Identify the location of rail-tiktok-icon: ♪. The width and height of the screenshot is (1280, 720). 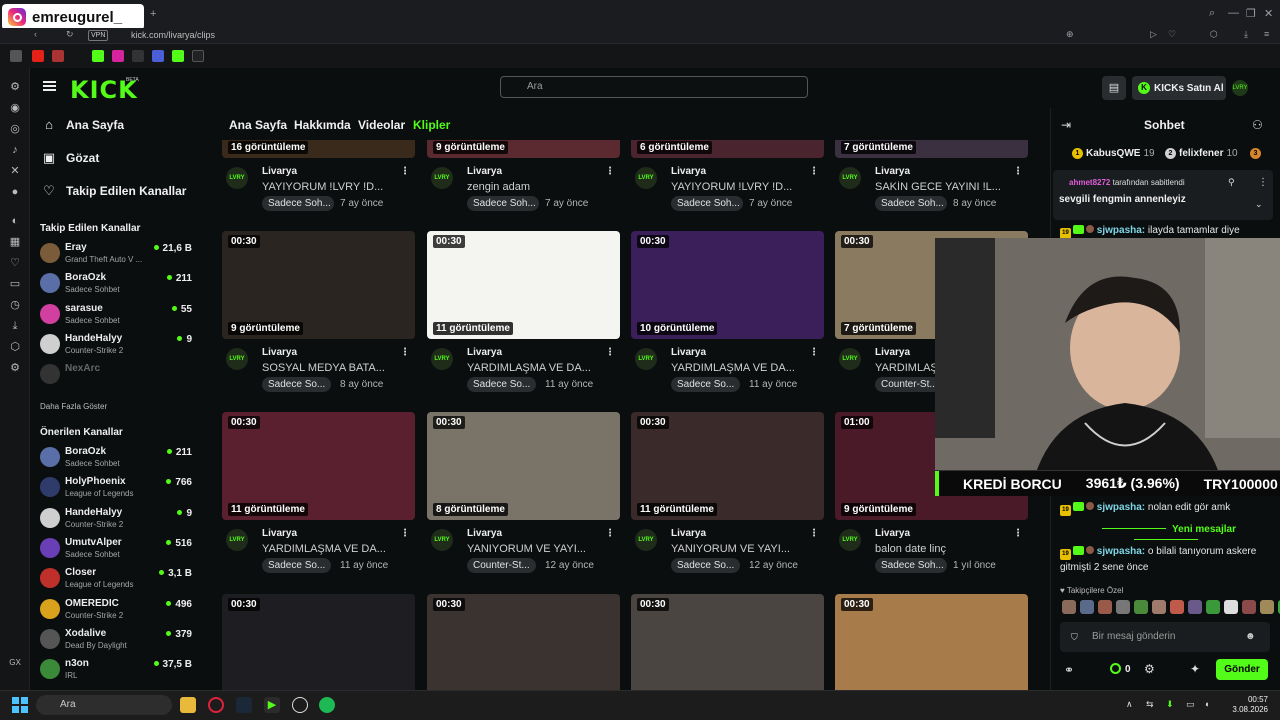
(15, 150).